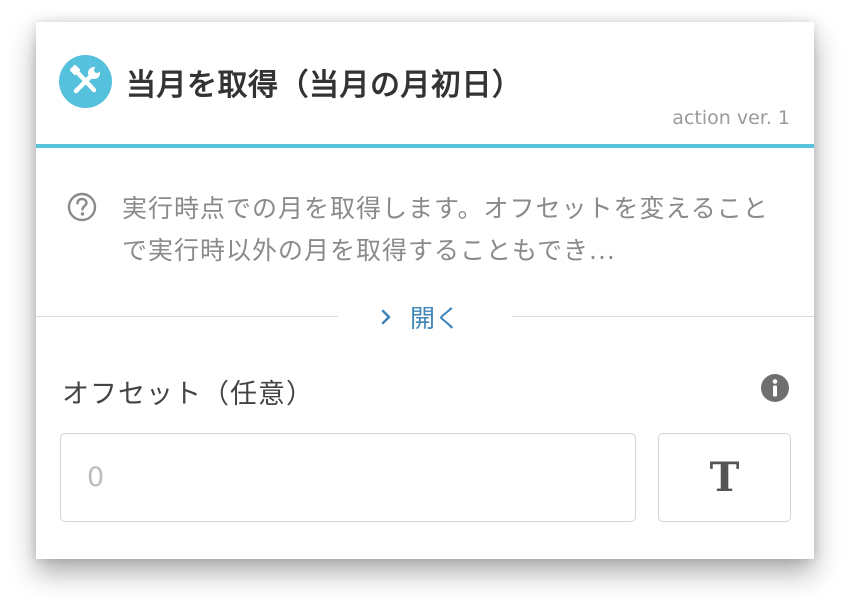  I want to click on offset-field-label: オフセット（任意）, so click(188, 394).